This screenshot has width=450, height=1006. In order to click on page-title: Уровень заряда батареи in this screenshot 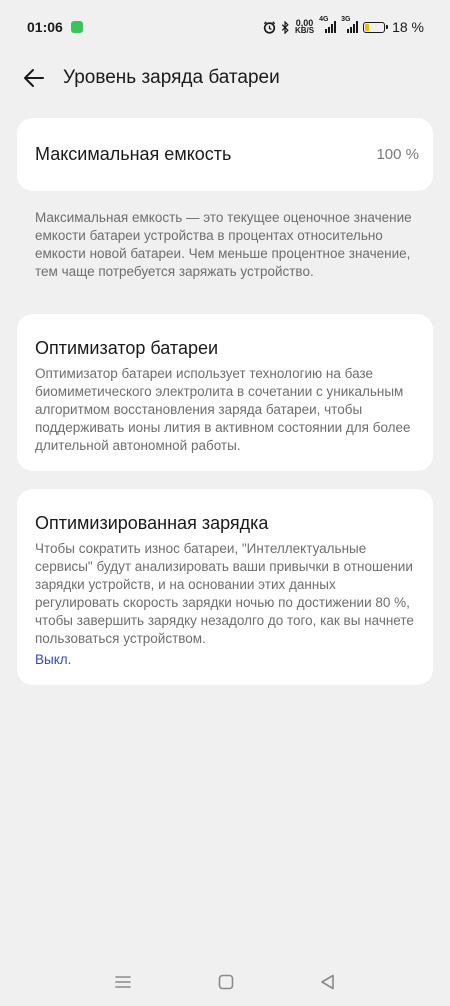, I will do `click(171, 77)`.